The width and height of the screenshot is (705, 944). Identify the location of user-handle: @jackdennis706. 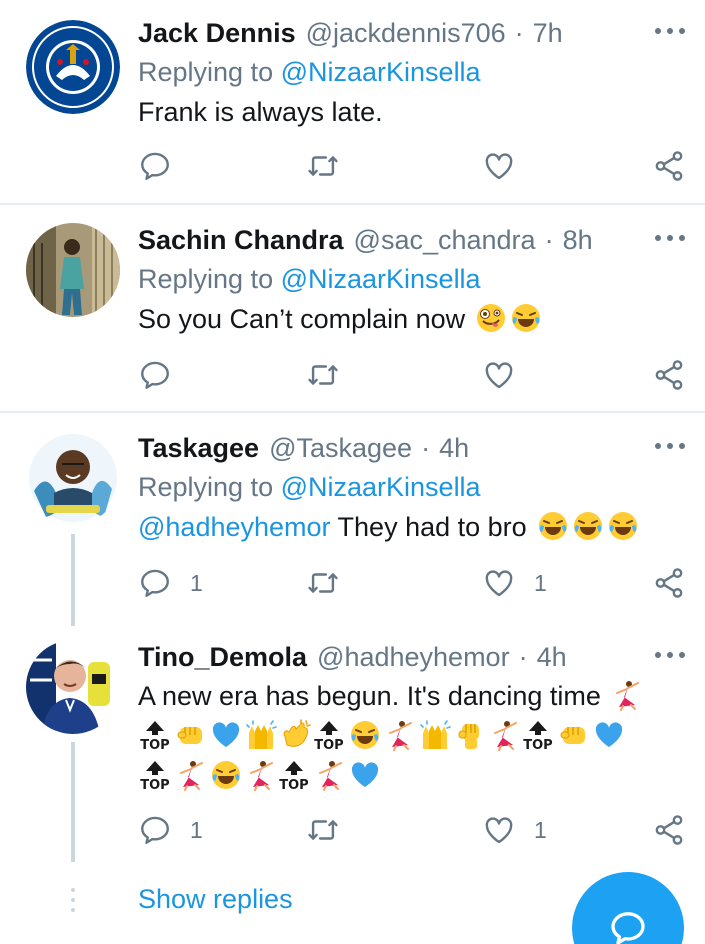
(406, 33).